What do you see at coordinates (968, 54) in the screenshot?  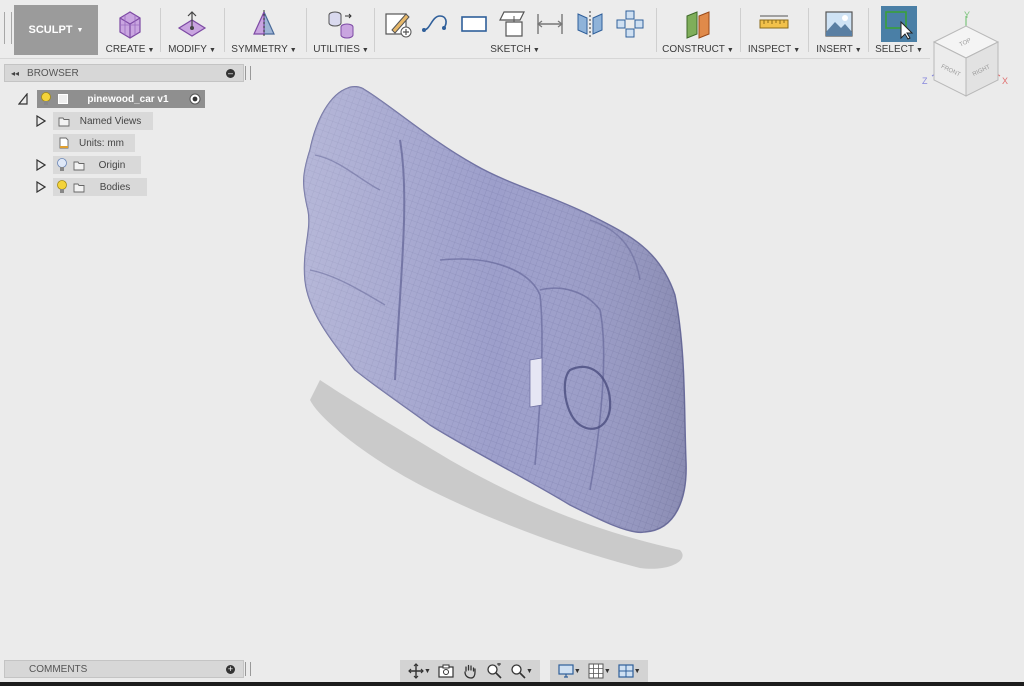 I see `viewcube: TOP FRONT RIGHT Y Z X` at bounding box center [968, 54].